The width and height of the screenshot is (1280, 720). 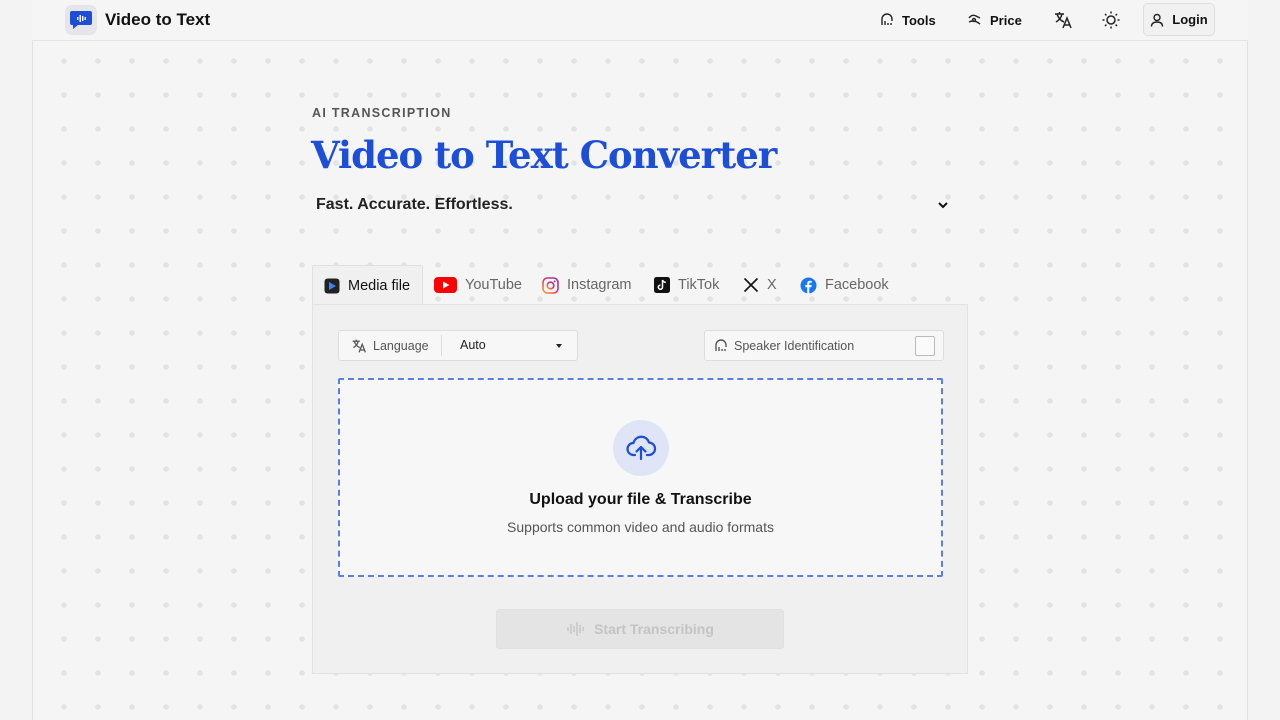 What do you see at coordinates (887, 19) in the screenshot?
I see `tools-icon` at bounding box center [887, 19].